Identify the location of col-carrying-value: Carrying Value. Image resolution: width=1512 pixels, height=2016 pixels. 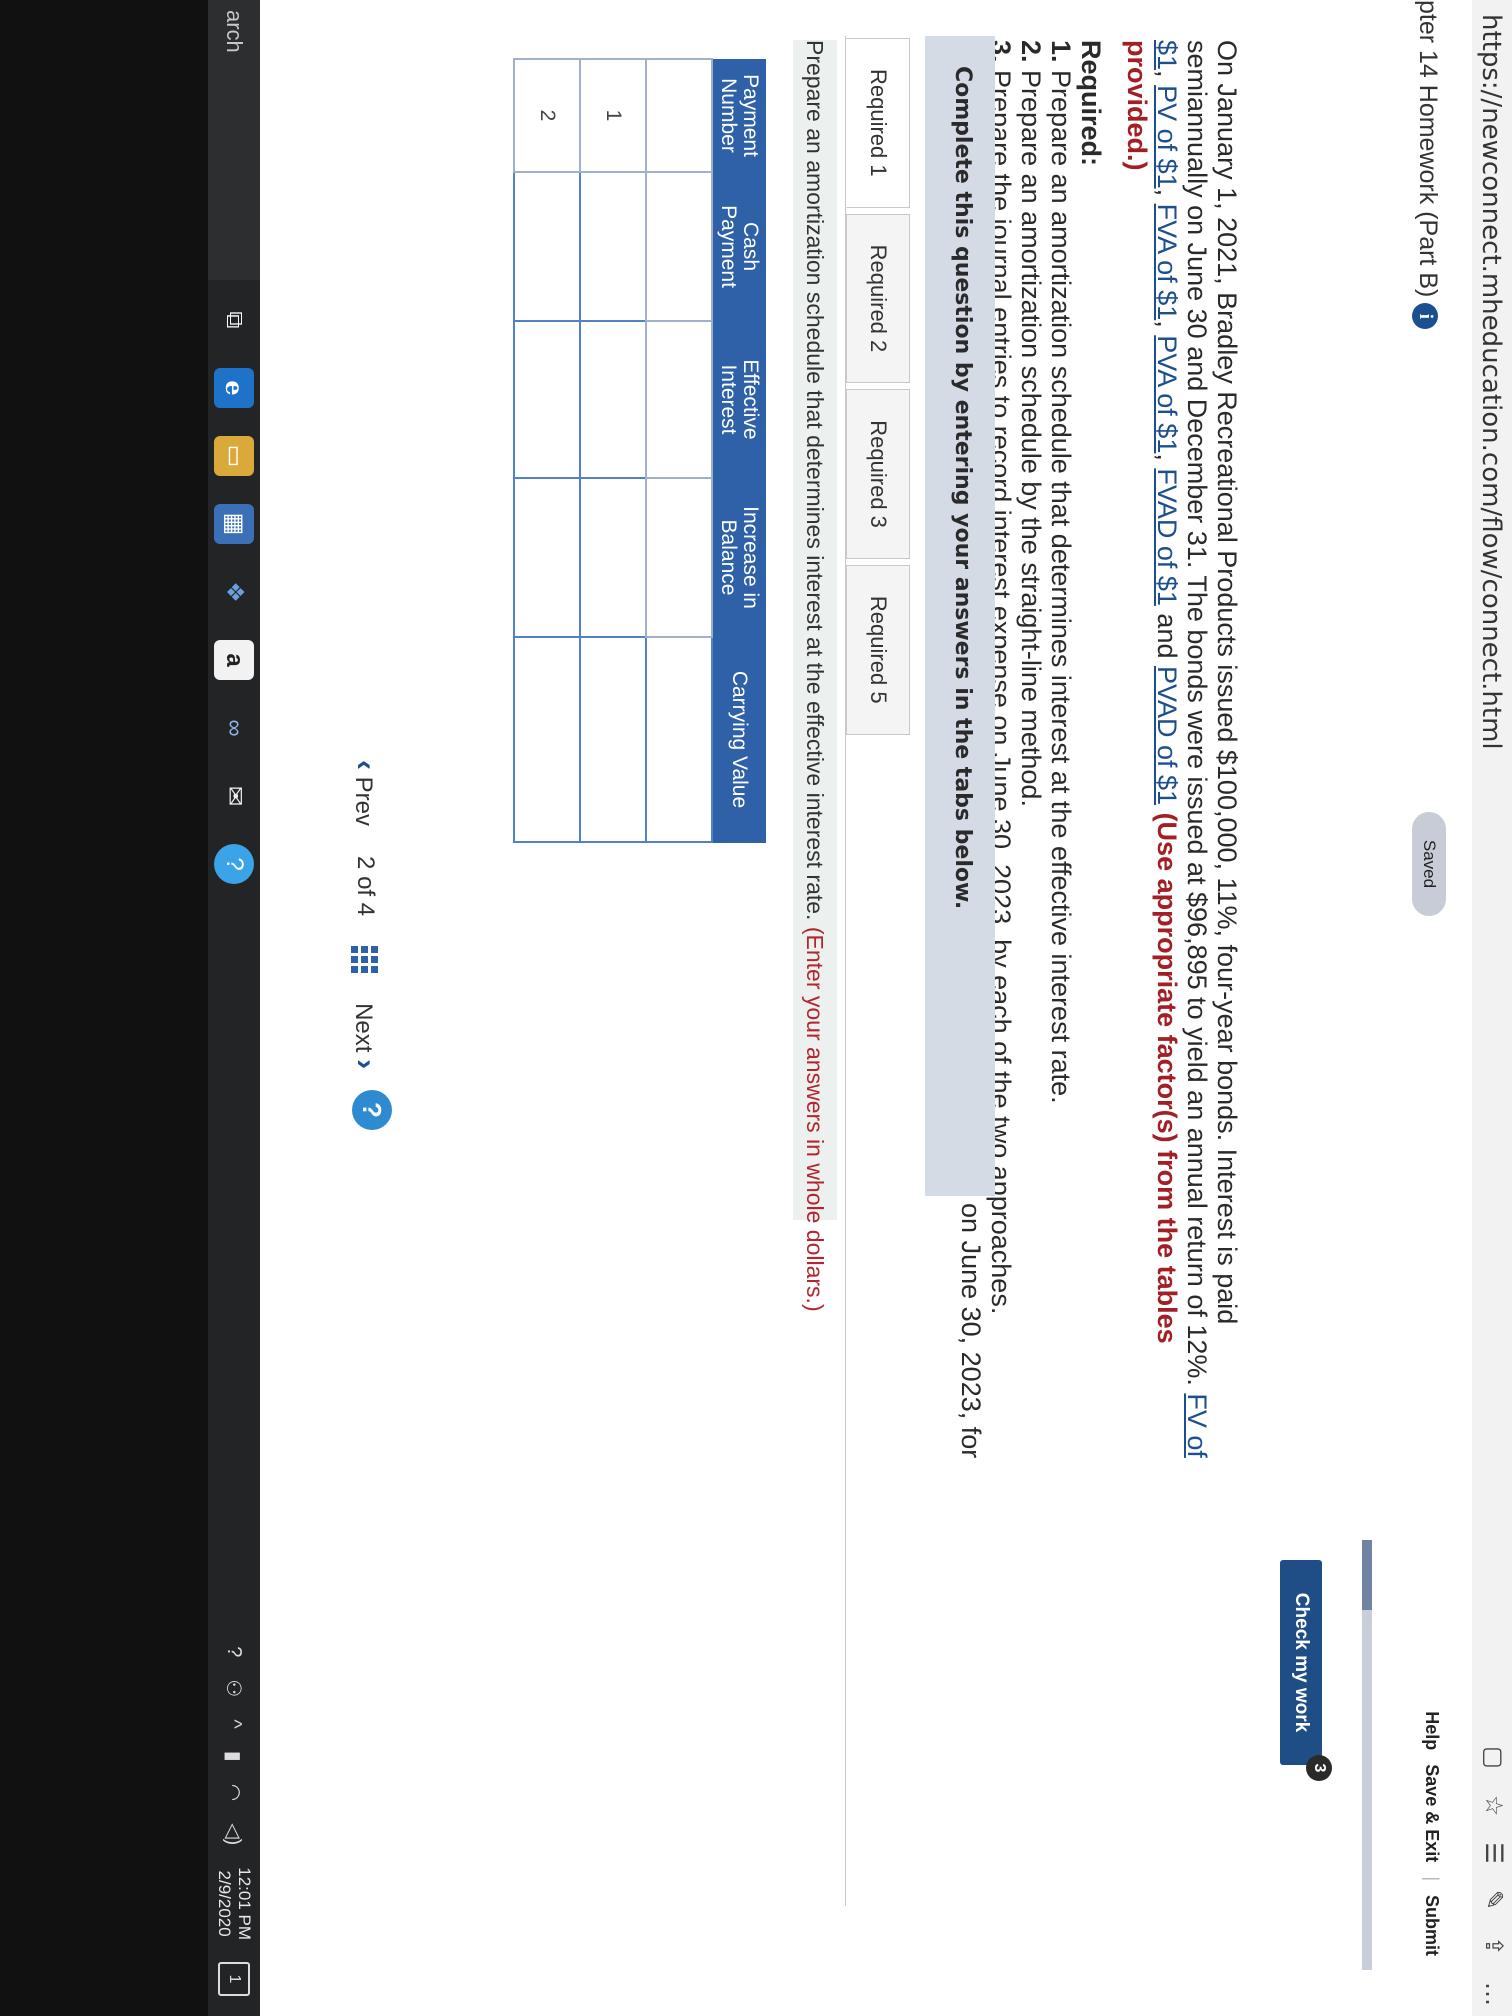
(739, 739).